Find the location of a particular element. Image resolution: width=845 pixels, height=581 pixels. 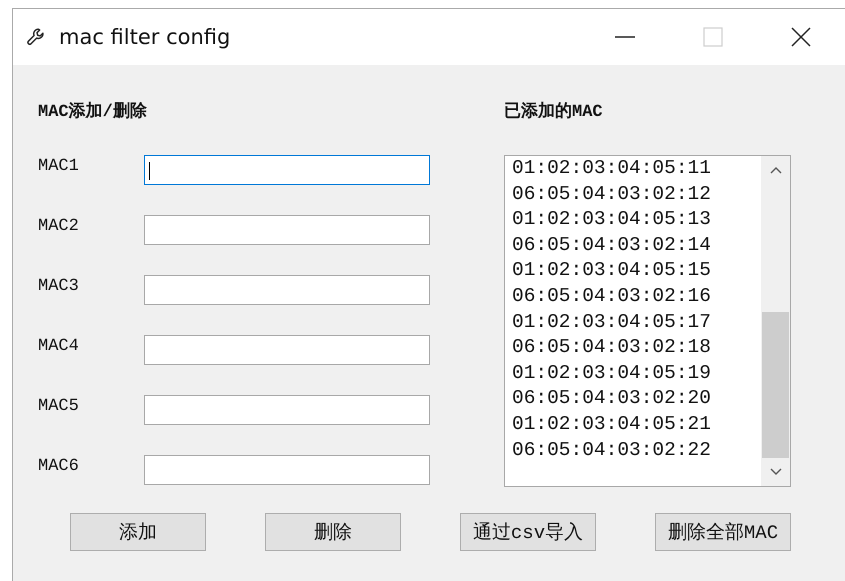

action-button: 删除全部MAC is located at coordinates (723, 532).